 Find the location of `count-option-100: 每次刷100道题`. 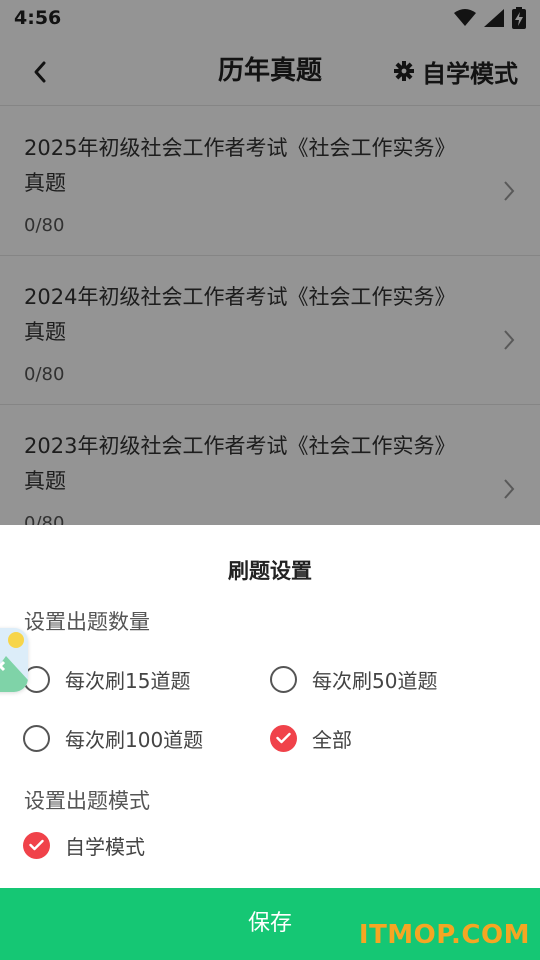

count-option-100: 每次刷100道题 is located at coordinates (113, 738).